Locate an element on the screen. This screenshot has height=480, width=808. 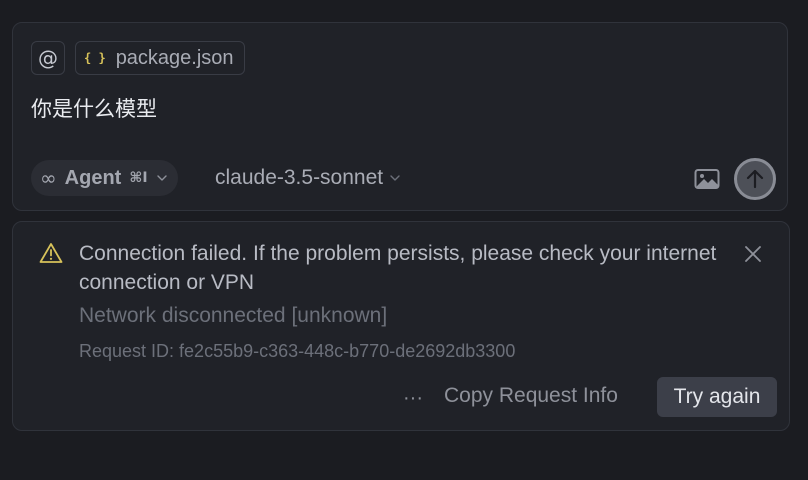
warning-triangle-icon is located at coordinates (51, 253).